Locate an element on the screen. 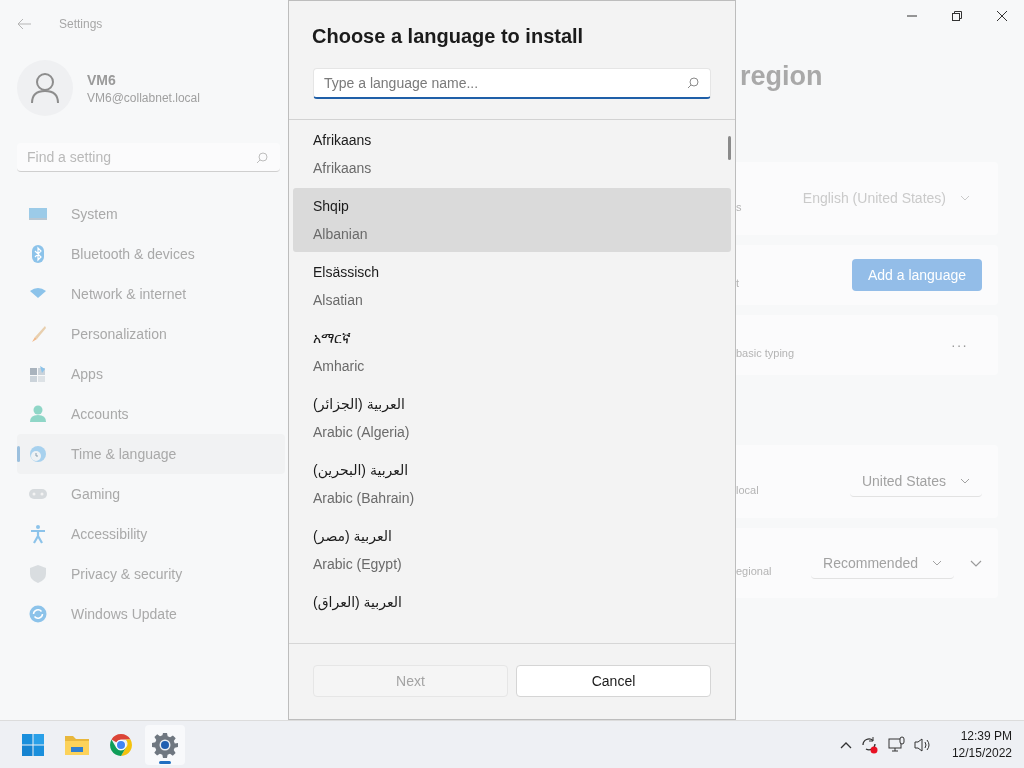 Image resolution: width=1024 pixels, height=768 pixels. account-name: VM6 is located at coordinates (102, 79).